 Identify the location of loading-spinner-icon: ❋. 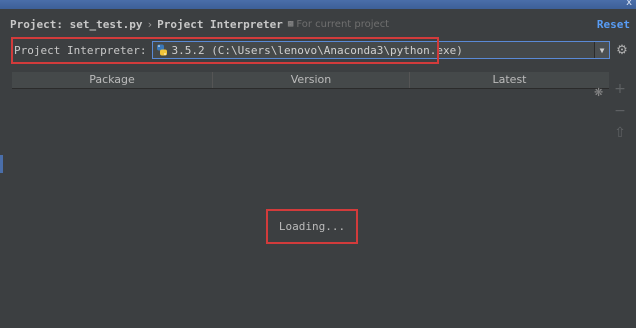
(599, 92).